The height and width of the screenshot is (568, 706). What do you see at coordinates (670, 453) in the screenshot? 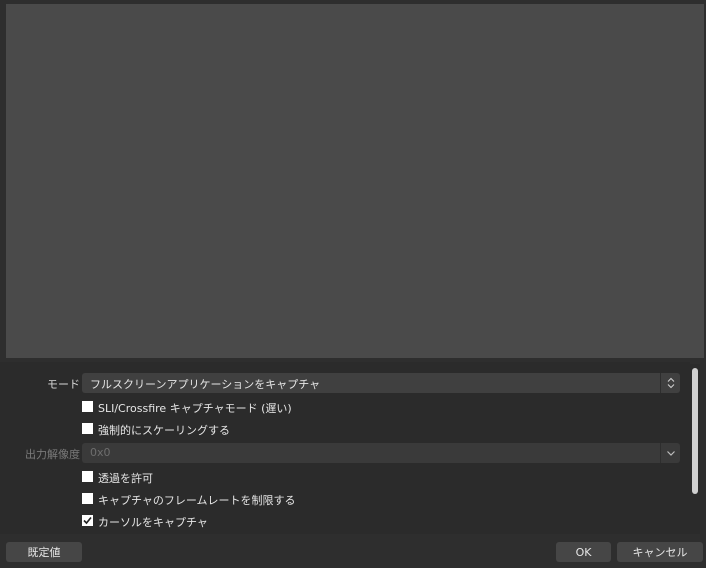
I see `chevron-down-icon` at bounding box center [670, 453].